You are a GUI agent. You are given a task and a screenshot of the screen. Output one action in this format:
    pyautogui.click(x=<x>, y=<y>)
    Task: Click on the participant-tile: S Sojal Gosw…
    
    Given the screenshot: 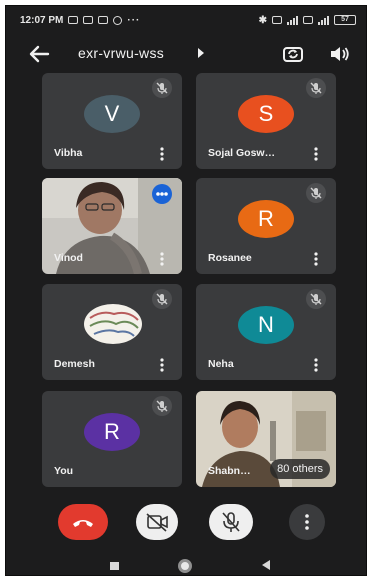 What is the action you would take?
    pyautogui.click(x=266, y=121)
    